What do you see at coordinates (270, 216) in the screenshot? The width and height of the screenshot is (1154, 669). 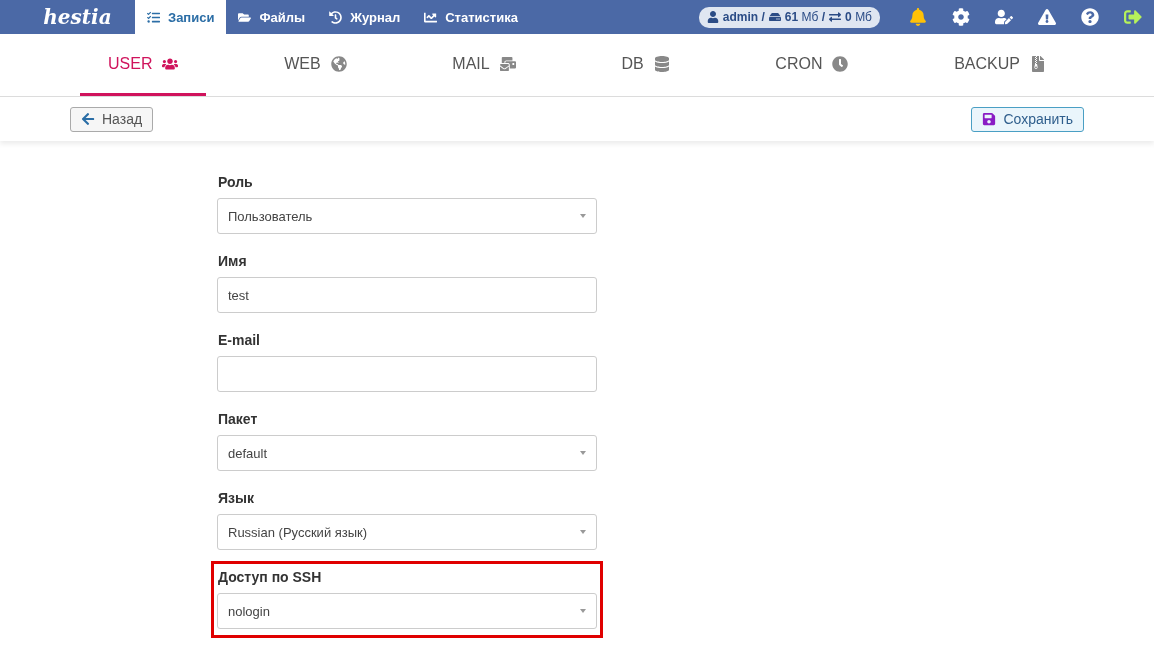 I see `select-value: Пользователь` at bounding box center [270, 216].